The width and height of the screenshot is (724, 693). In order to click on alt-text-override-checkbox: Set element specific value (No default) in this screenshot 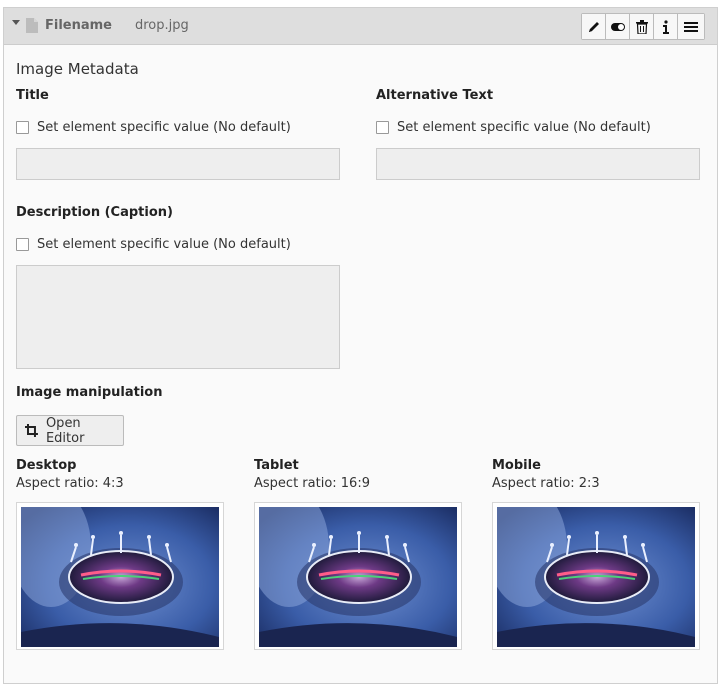, I will do `click(513, 127)`.